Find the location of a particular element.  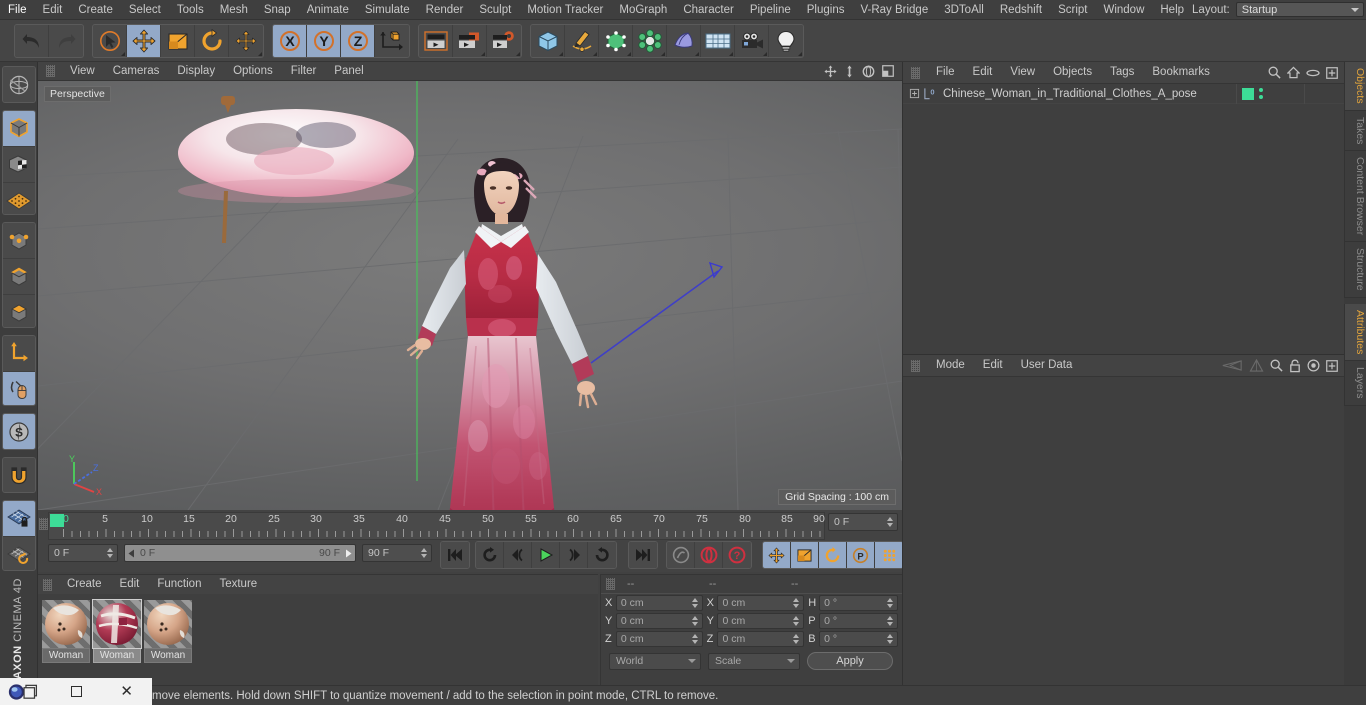

menu-item-mesh: Mesh is located at coordinates (234, 10).